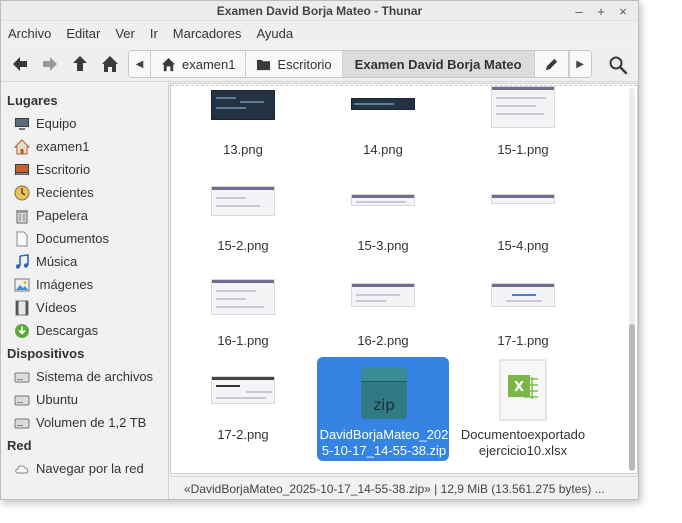 The image size is (682, 523). I want to click on breadcrumb-scroll-left: ◀, so click(140, 64).